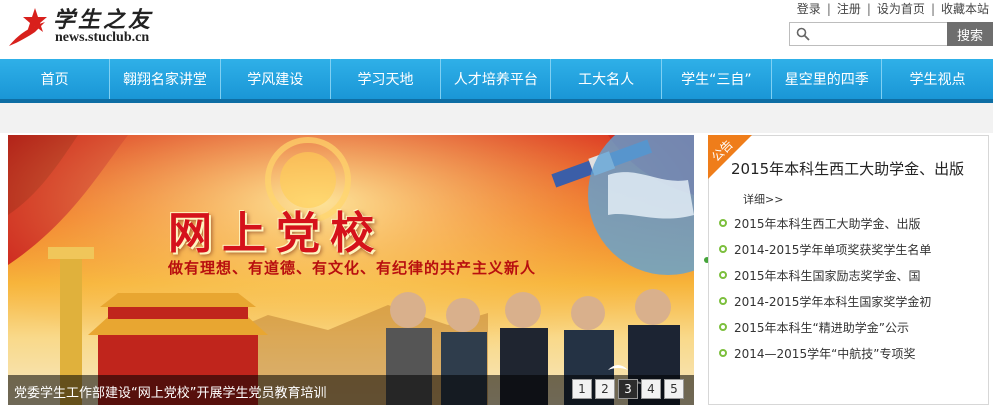 This screenshot has width=993, height=415. What do you see at coordinates (901, 8) in the screenshot?
I see `set-homepage-link: 设为首页` at bounding box center [901, 8].